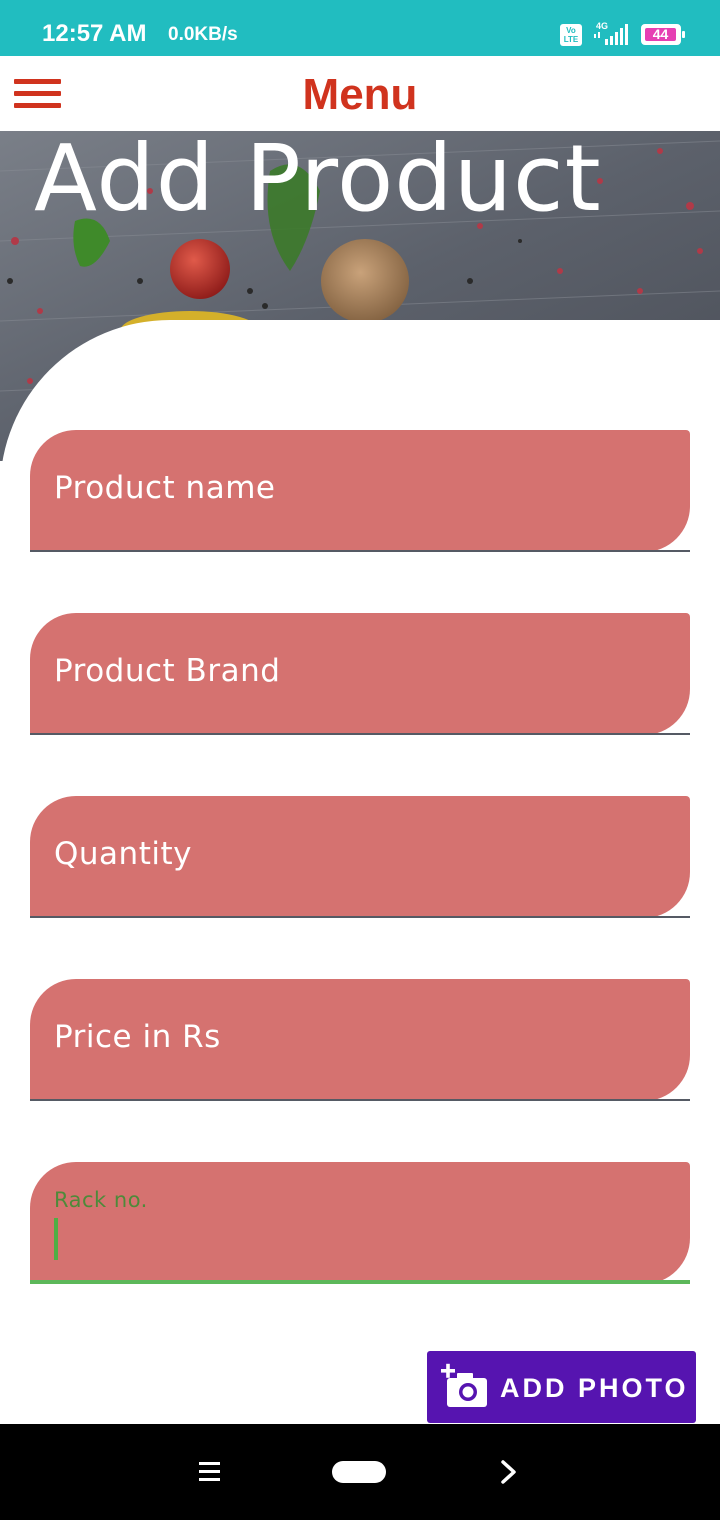 The image size is (720, 1520). I want to click on status-bar: 12:57 AM 0.0KB/s Vo LTE 4G 44, so click(360, 28).